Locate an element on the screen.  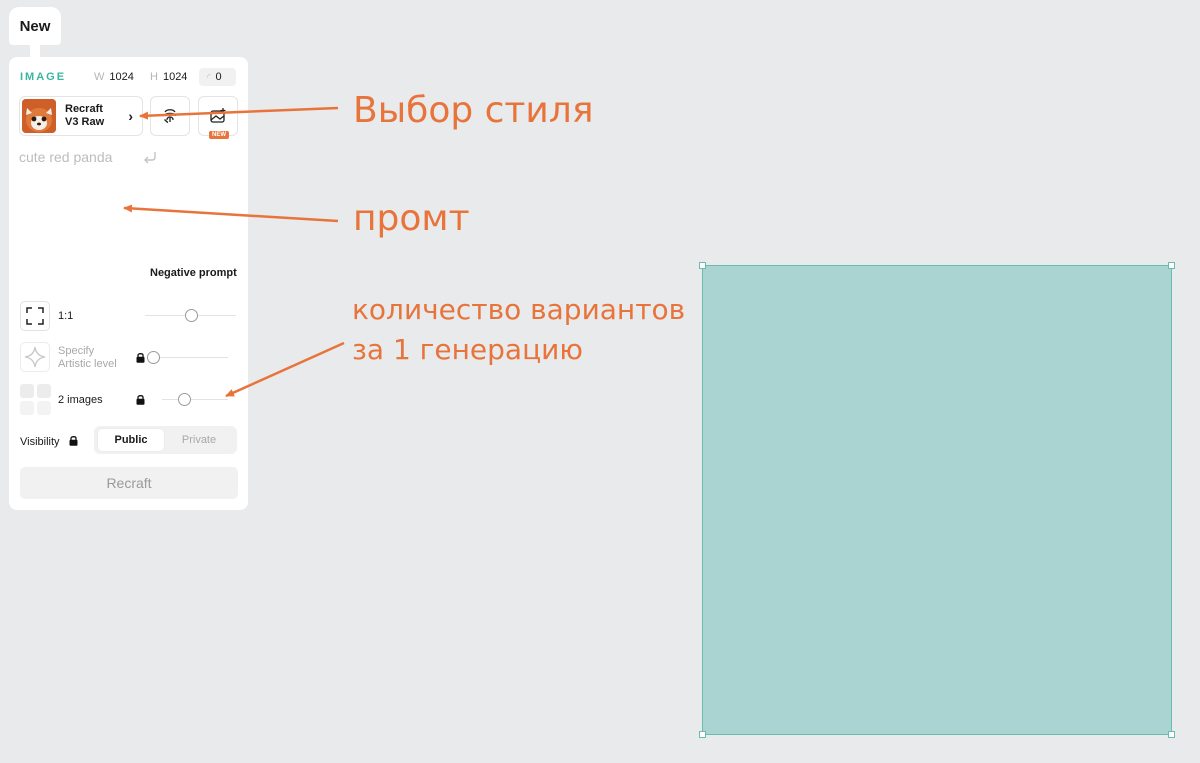
arrow-prompt is located at coordinates (231, 213).